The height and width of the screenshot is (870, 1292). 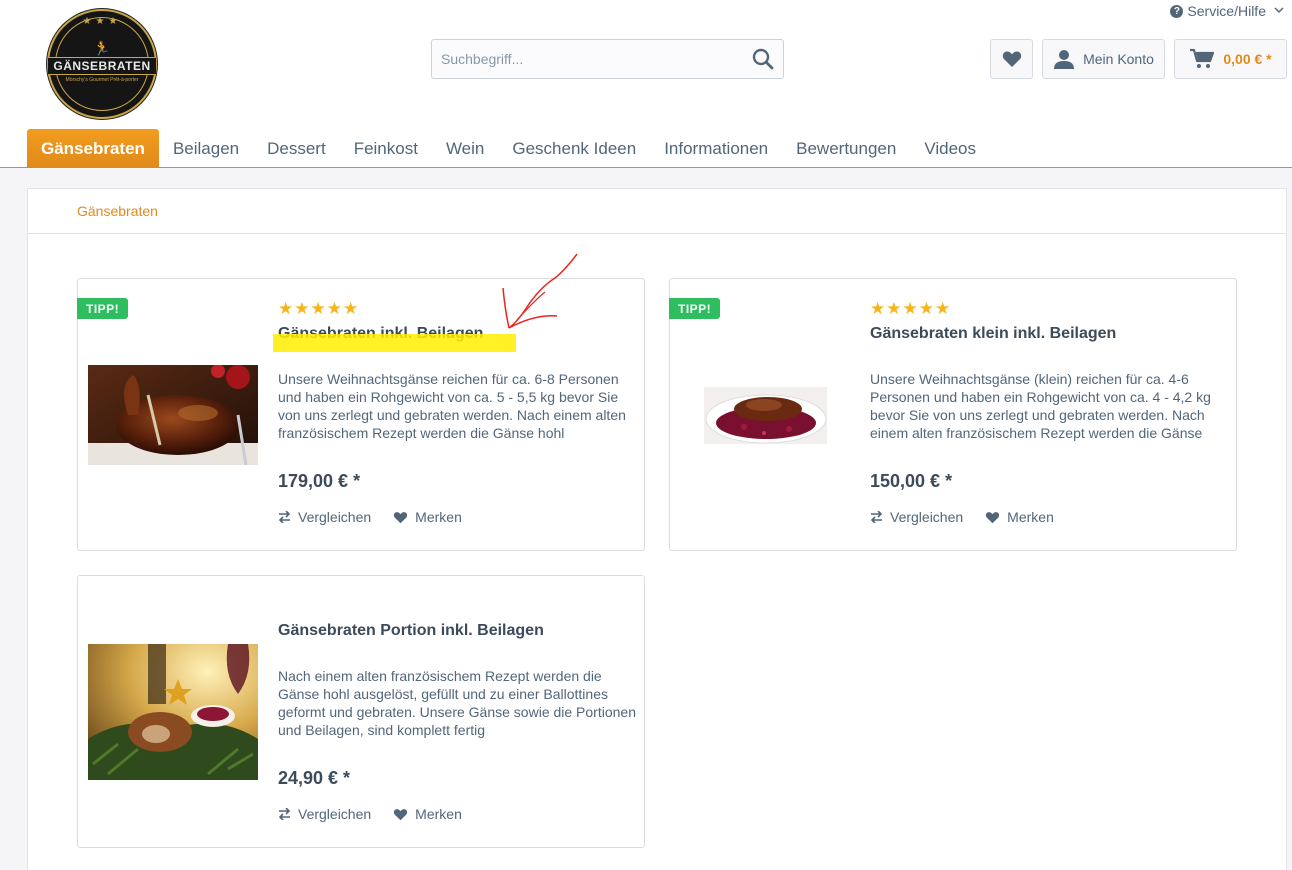 What do you see at coordinates (93, 148) in the screenshot?
I see `nav-item-gaensebraten: Gänsebraten` at bounding box center [93, 148].